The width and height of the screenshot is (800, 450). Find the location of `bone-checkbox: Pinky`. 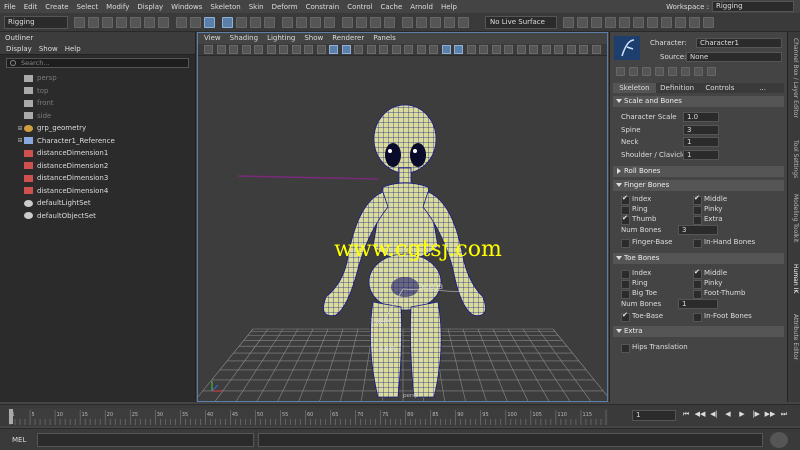

bone-checkbox: Pinky is located at coordinates (707, 284).